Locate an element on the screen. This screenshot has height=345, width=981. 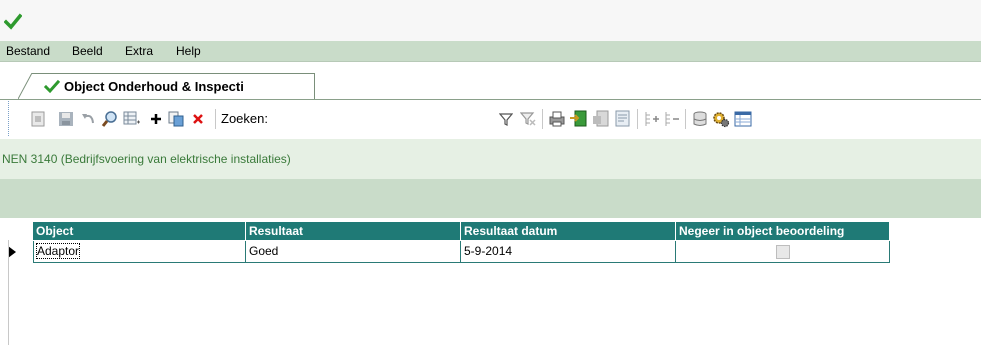
table-row-cell-object: Adaptor is located at coordinates (139, 252).